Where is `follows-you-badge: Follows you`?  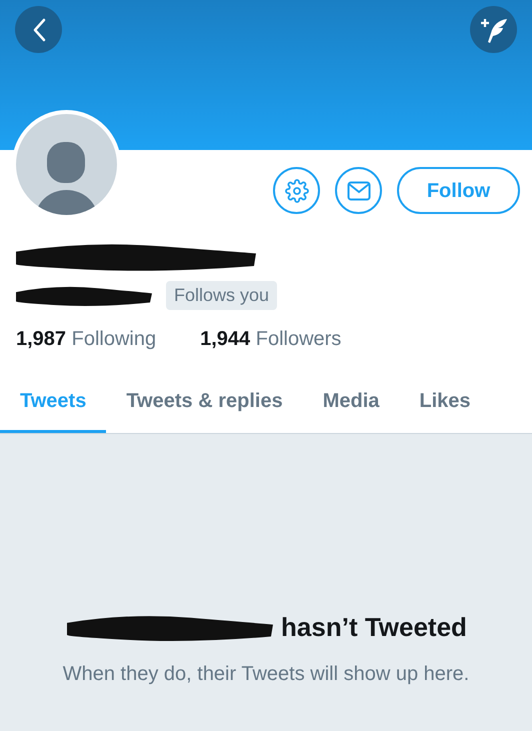
follows-you-badge: Follows you is located at coordinates (222, 295).